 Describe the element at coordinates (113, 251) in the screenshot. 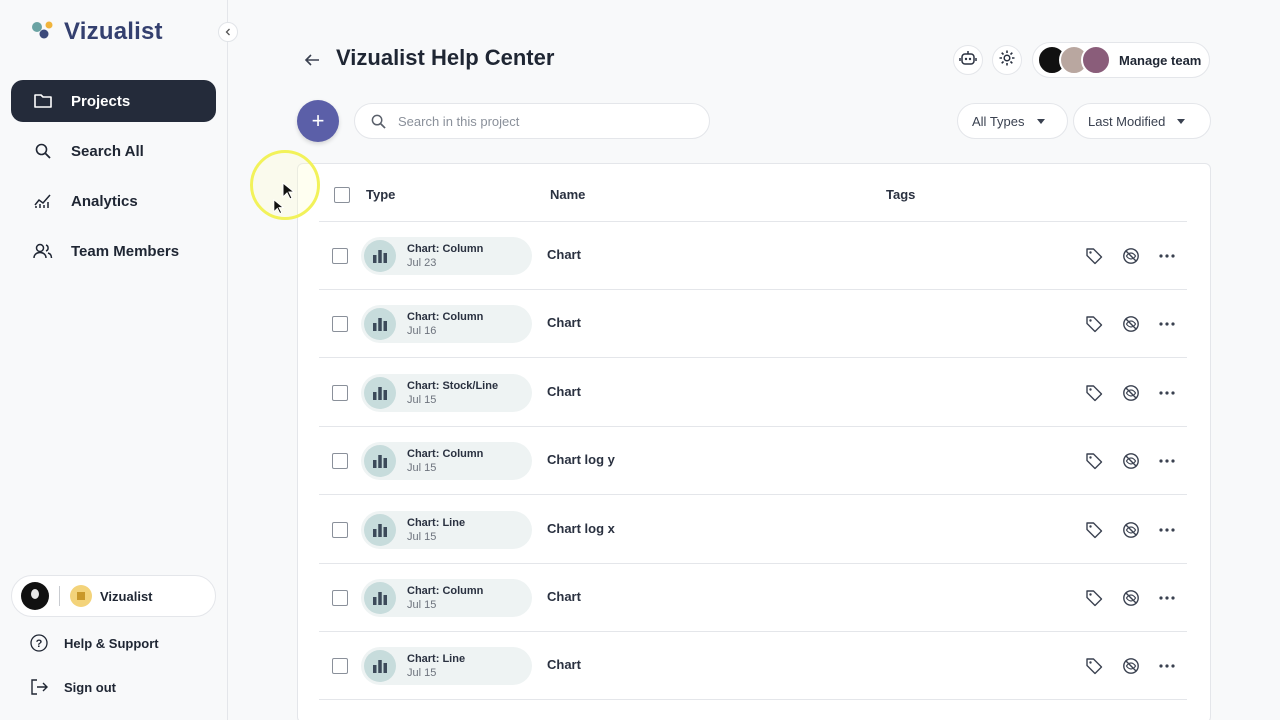

I see `sidebar-item-team-members: Team Members` at that location.